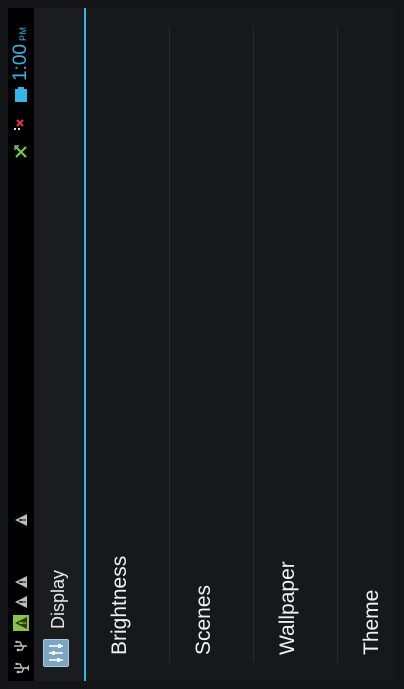 The height and width of the screenshot is (689, 404). Describe the element at coordinates (20, 62) in the screenshot. I see `status-time-value: 1:00` at that location.